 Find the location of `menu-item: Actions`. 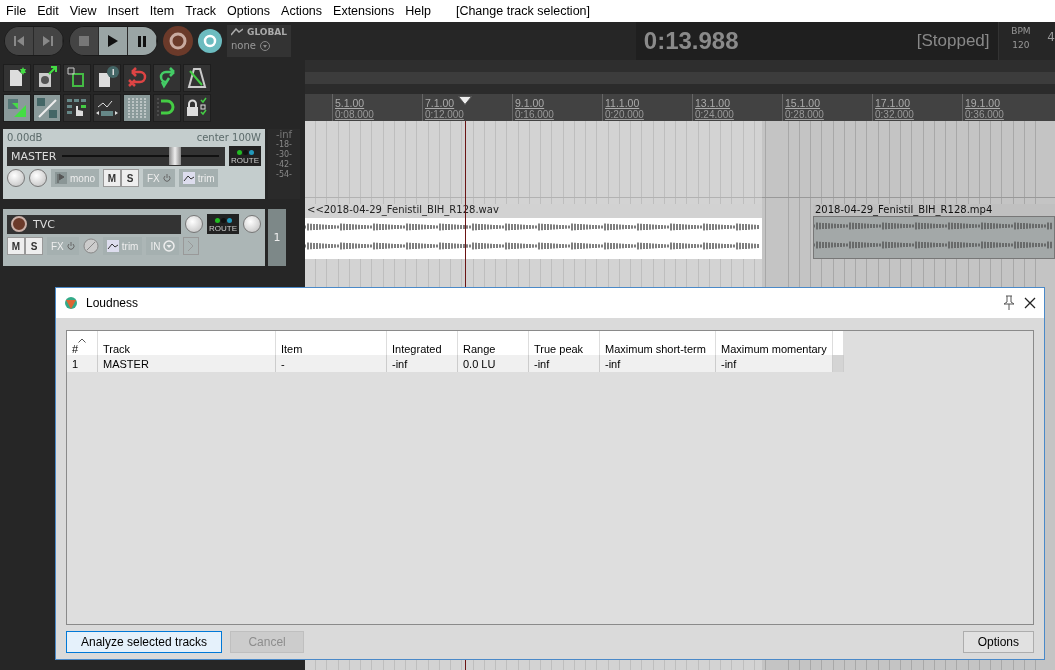

menu-item: Actions is located at coordinates (305, 11).